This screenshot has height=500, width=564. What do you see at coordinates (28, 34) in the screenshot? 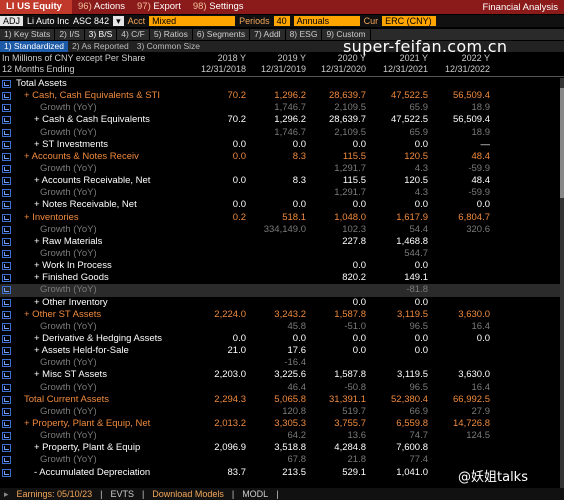
I see `tab-key-stats: 1) Key Stats` at bounding box center [28, 34].